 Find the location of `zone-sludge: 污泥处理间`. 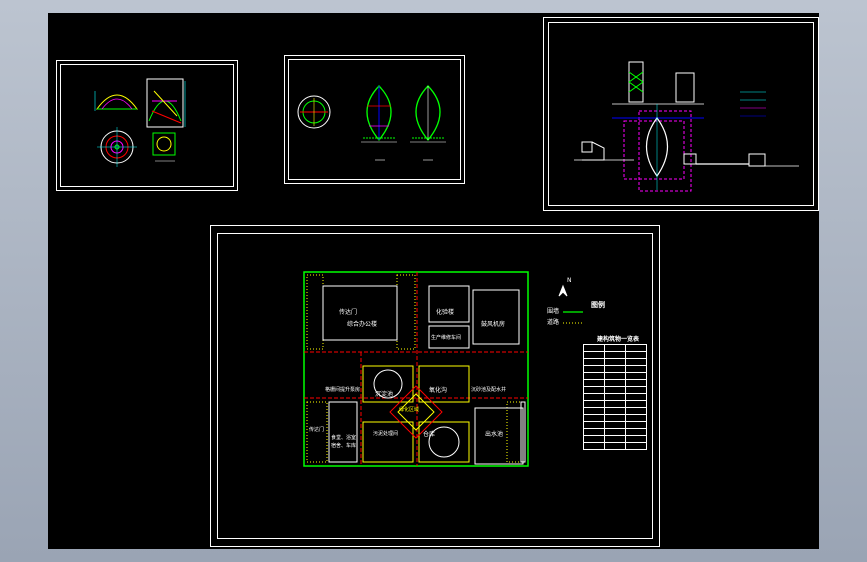

zone-sludge: 污泥处理间 is located at coordinates (386, 434).